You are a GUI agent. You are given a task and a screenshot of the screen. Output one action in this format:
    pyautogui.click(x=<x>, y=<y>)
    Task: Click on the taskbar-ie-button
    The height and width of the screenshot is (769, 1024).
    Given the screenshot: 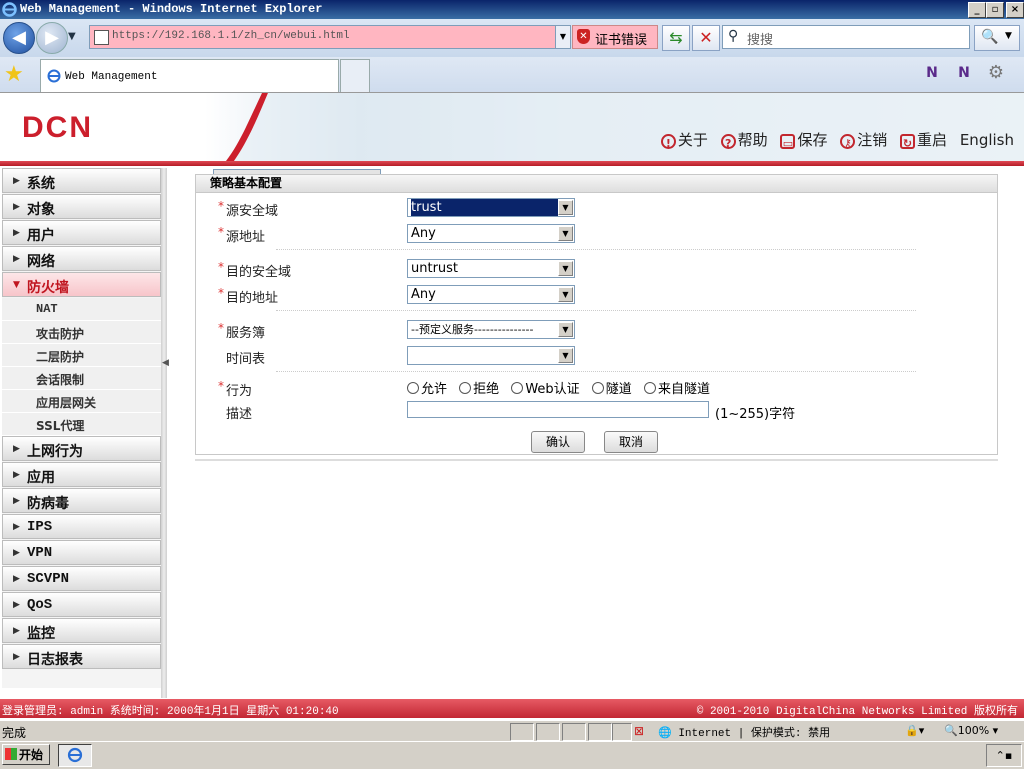 What is the action you would take?
    pyautogui.click(x=75, y=755)
    